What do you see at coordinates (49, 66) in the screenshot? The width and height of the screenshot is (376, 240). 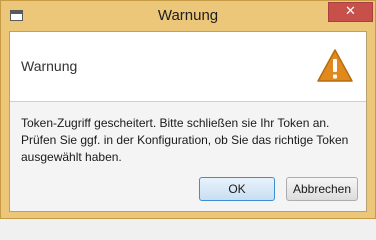 I see `dialog-header-text: Warnung` at bounding box center [49, 66].